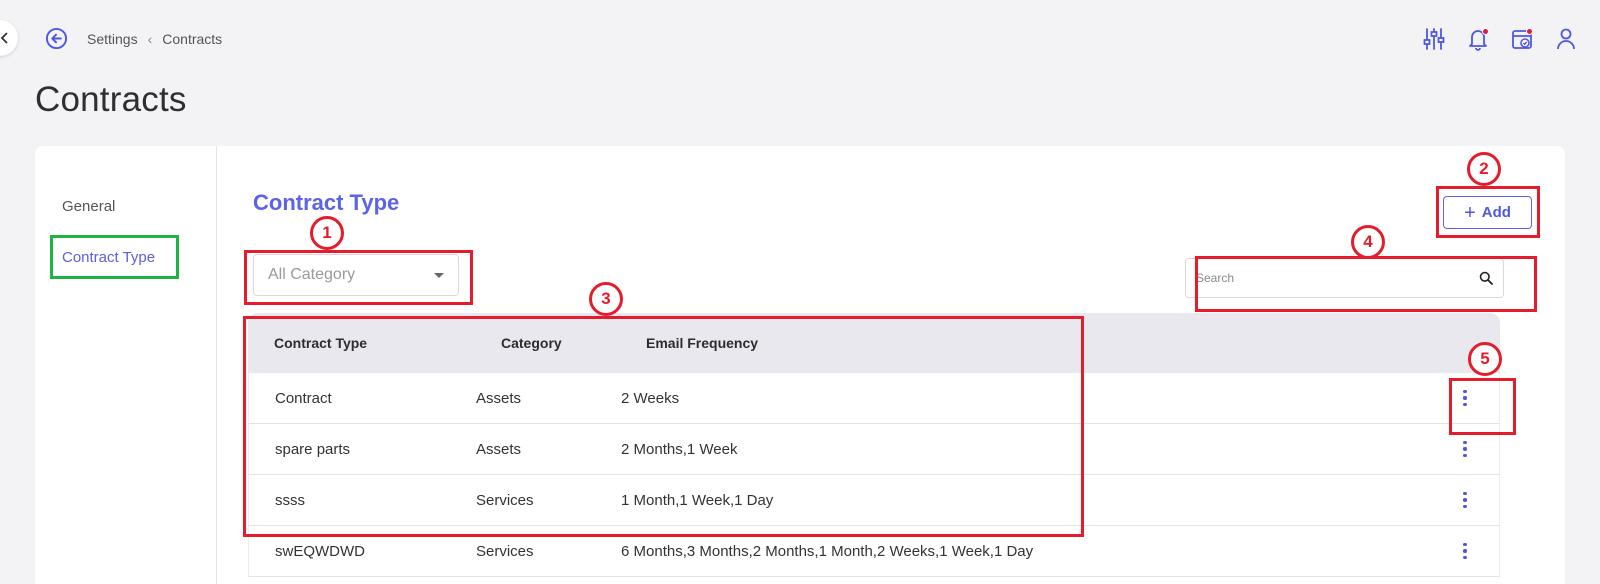  Describe the element at coordinates (505, 551) in the screenshot. I see `cell-category: Services` at that location.